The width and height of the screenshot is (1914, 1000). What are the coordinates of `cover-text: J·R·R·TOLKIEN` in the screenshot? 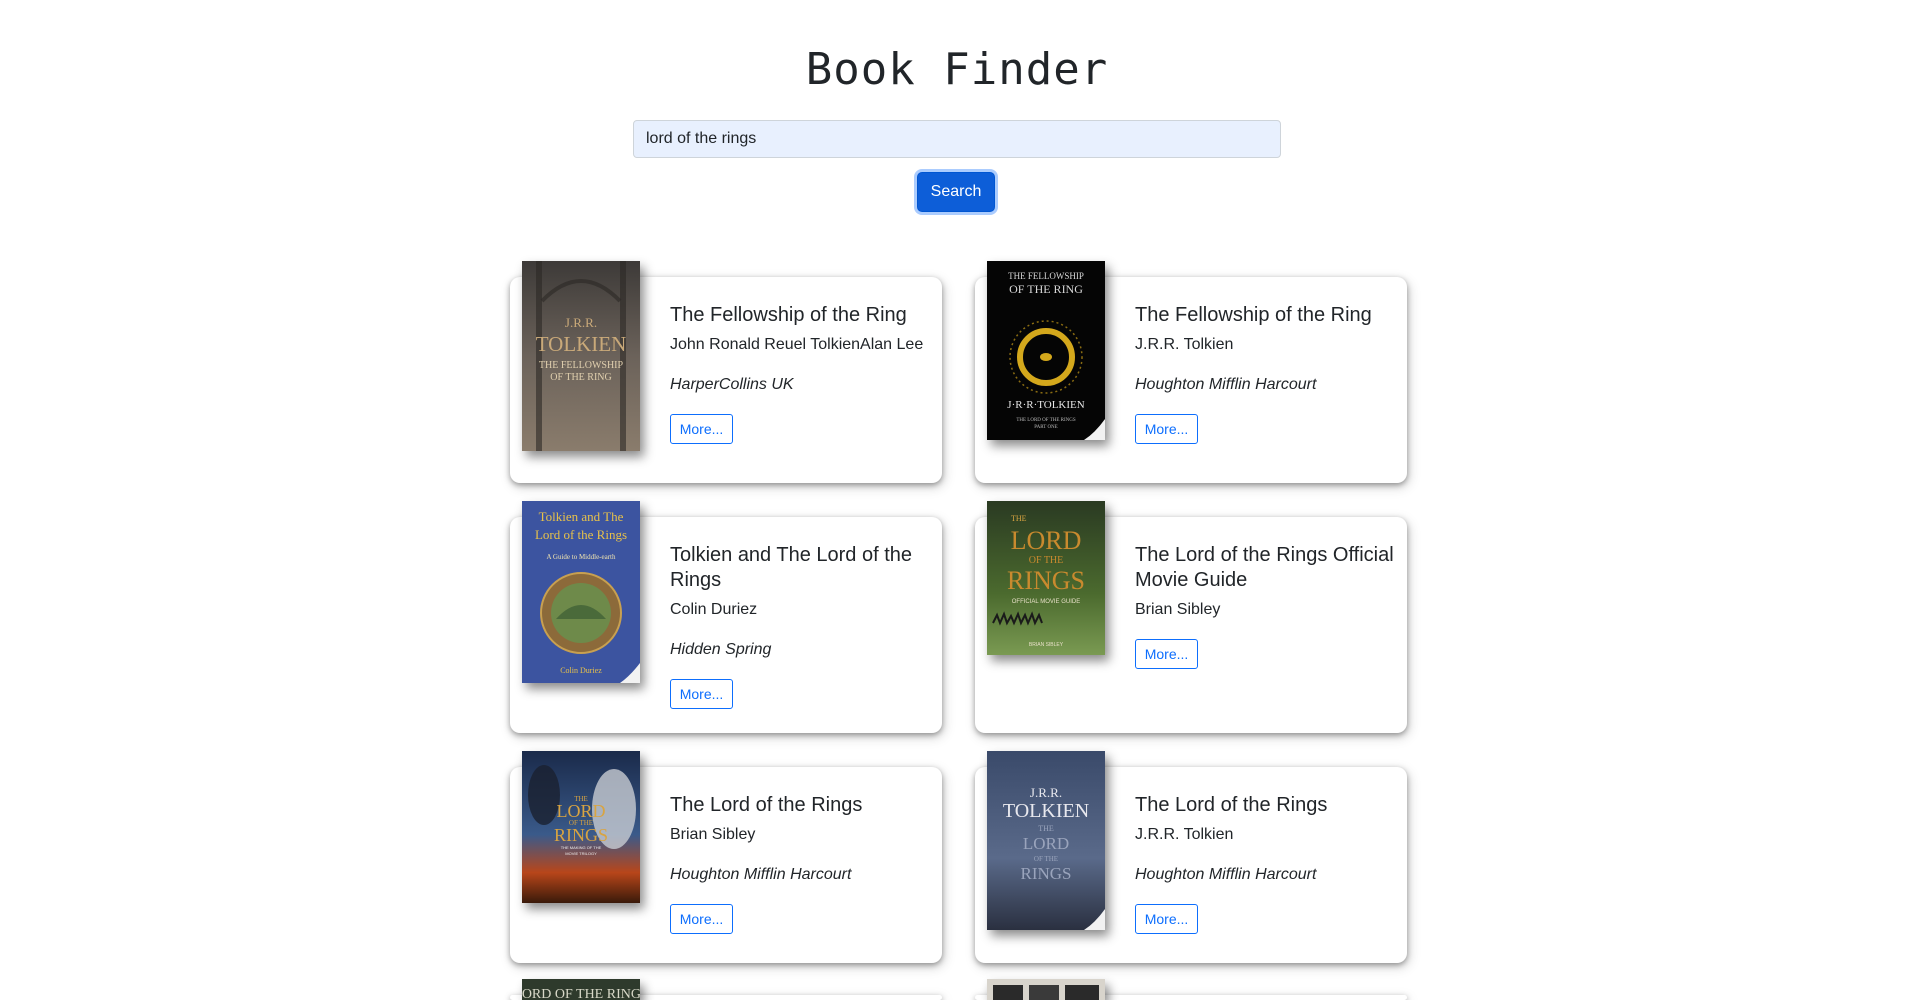 It's located at (1045, 405).